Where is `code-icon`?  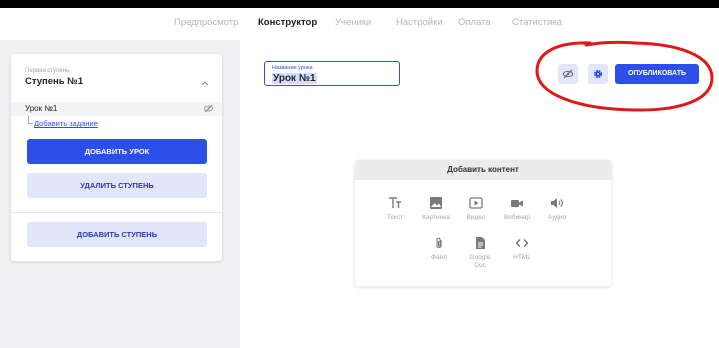
code-icon is located at coordinates (522, 243).